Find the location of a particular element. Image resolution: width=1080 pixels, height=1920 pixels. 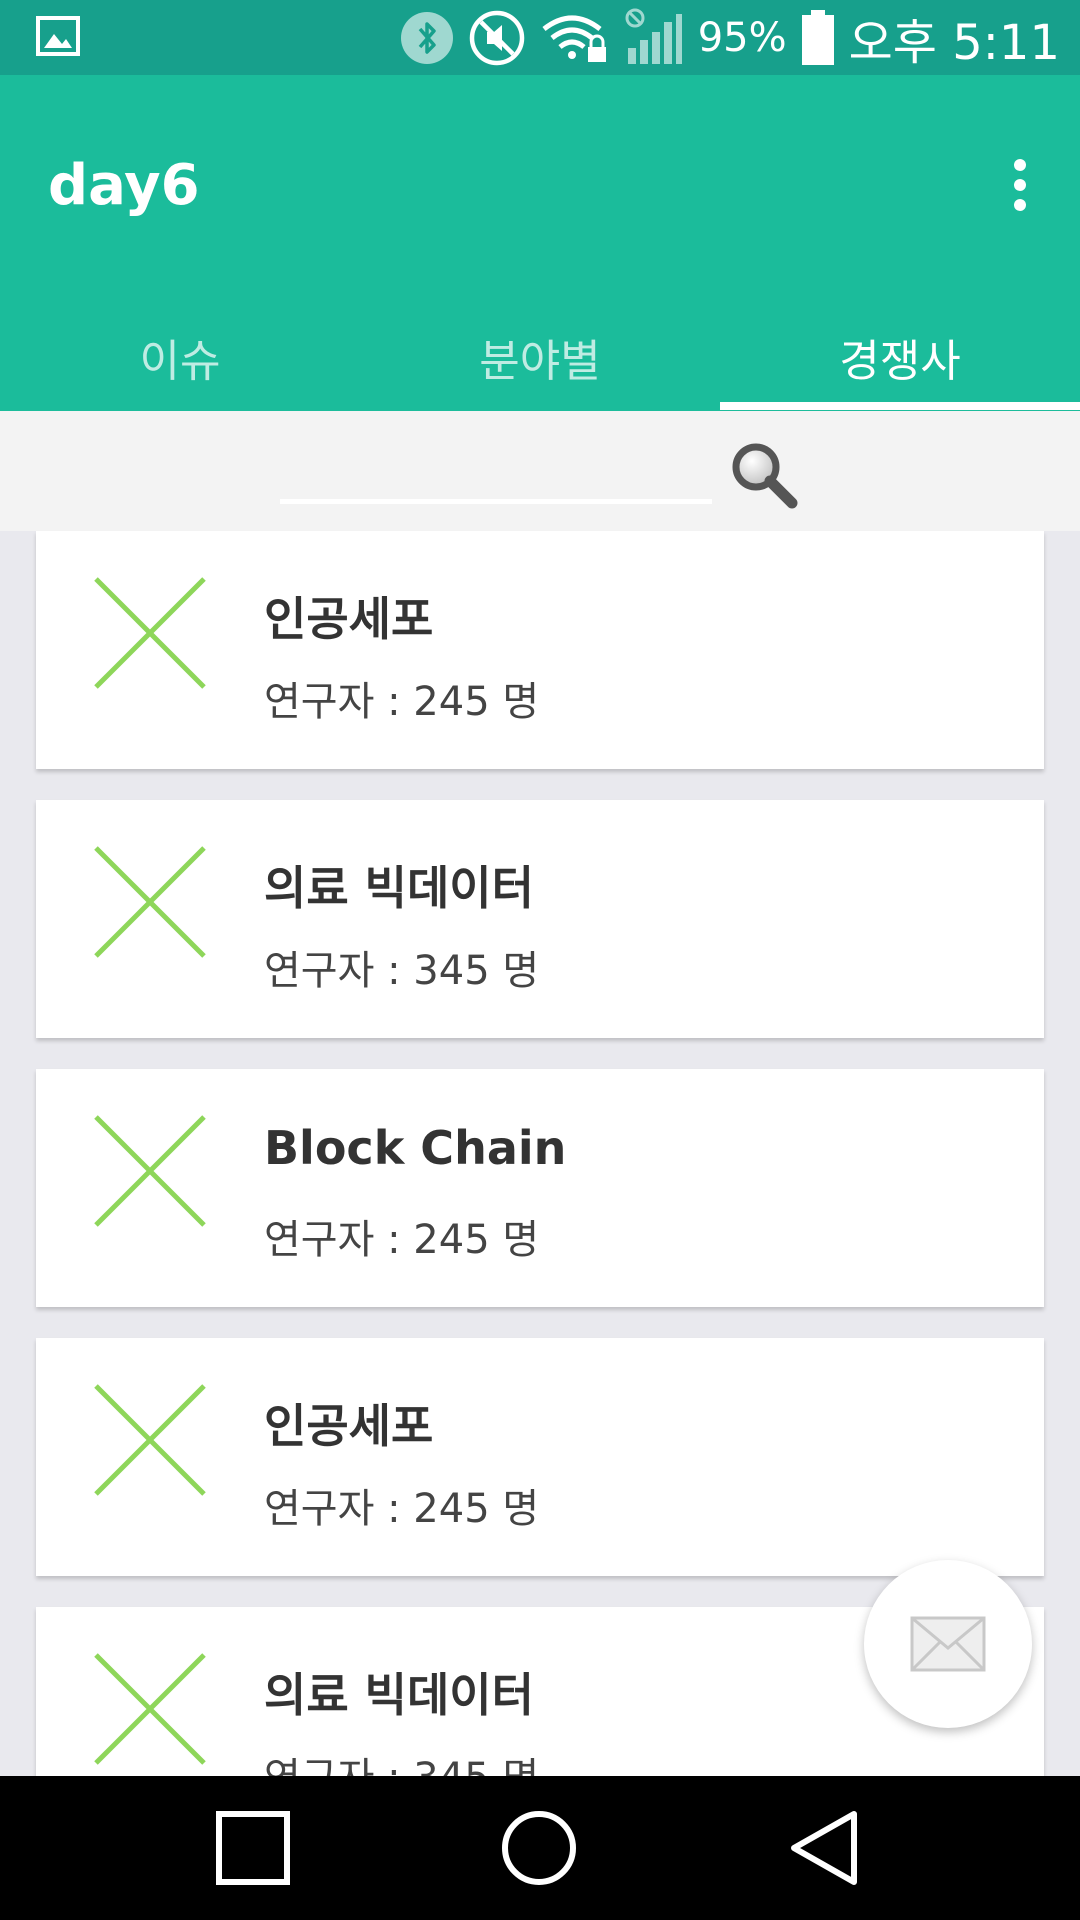

signal-icon is located at coordinates (654, 38).